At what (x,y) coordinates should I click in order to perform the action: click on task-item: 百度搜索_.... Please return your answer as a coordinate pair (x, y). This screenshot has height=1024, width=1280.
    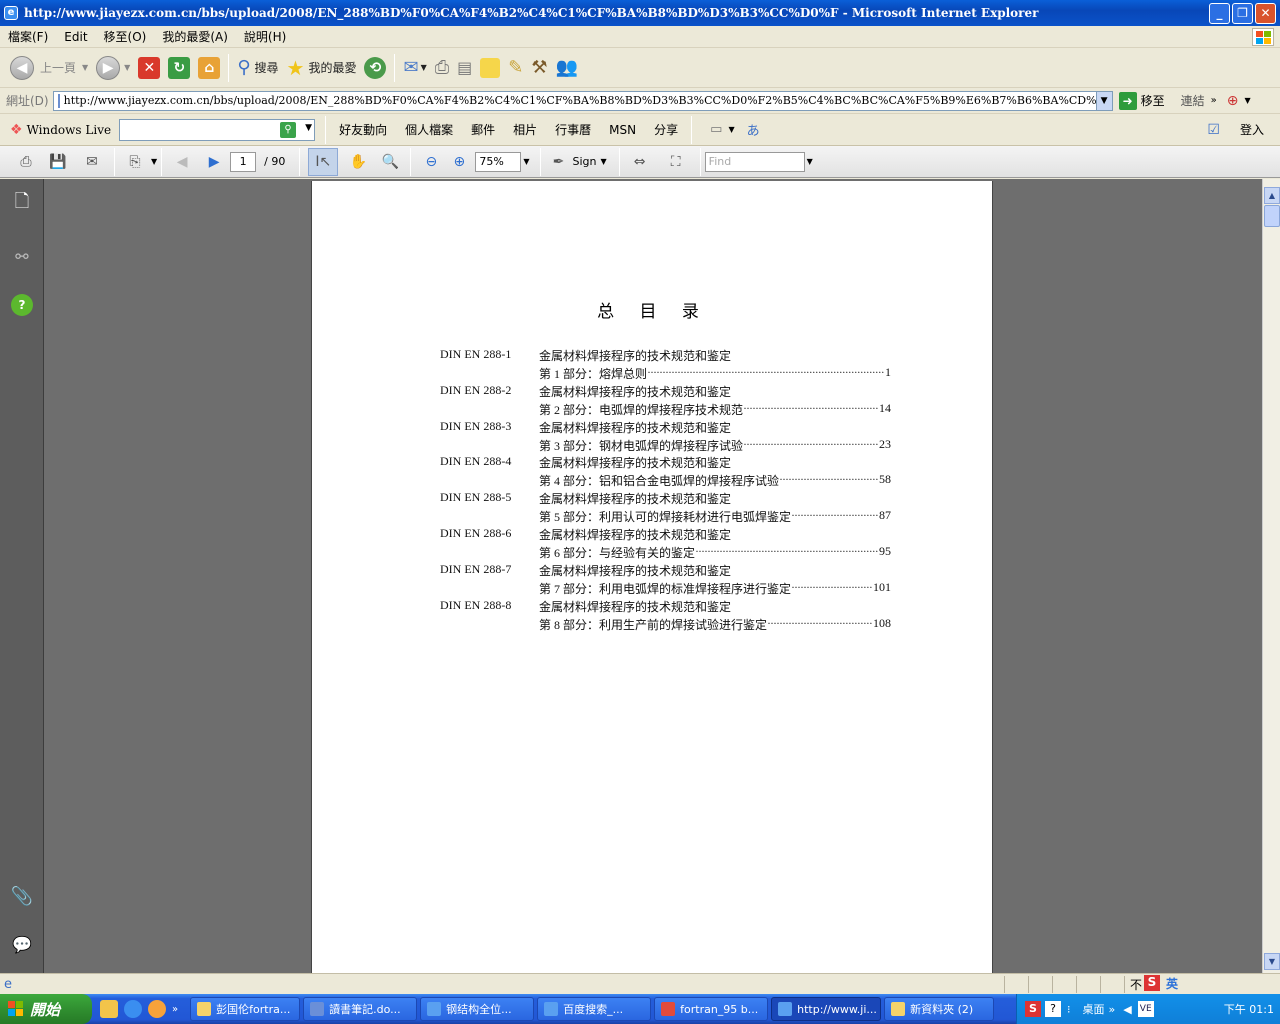
    Looking at the image, I should click on (594, 1009).